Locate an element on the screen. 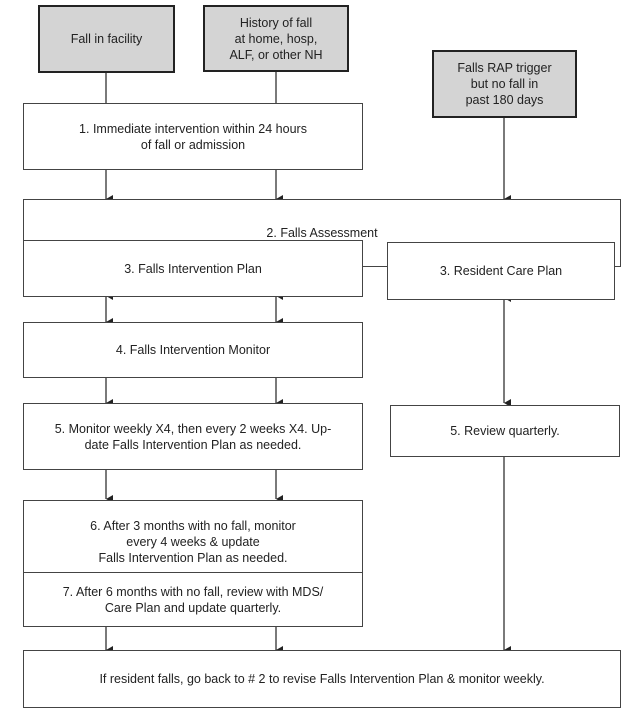  step-3-falls-intervention-plan: 3. Falls Intervention Plan is located at coordinates (193, 268).